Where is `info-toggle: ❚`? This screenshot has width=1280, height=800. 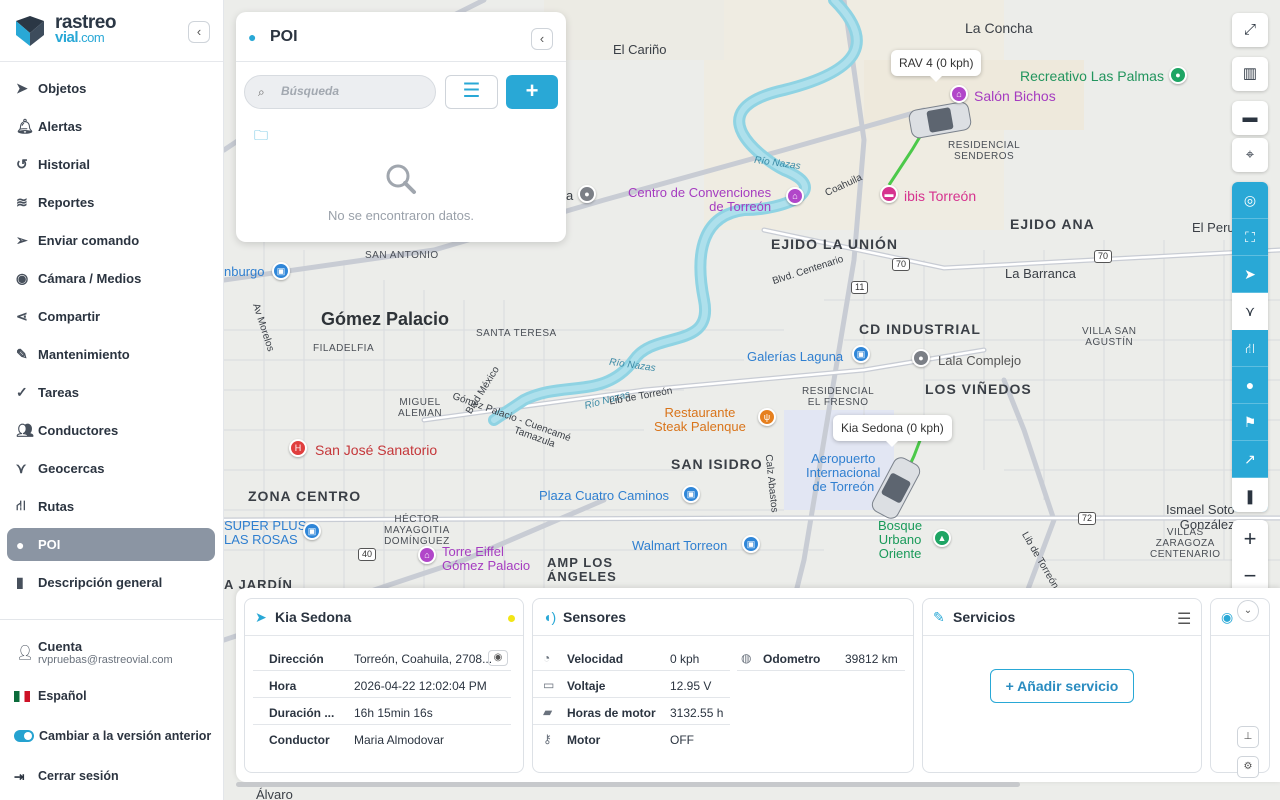 info-toggle: ❚ is located at coordinates (1250, 495).